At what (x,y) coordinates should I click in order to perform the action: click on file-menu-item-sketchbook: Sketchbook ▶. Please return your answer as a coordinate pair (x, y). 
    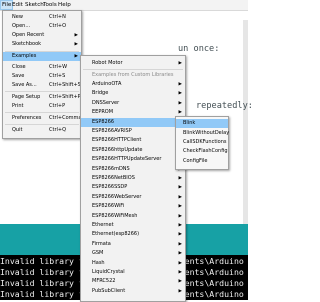
    Looking at the image, I should click on (42, 44).